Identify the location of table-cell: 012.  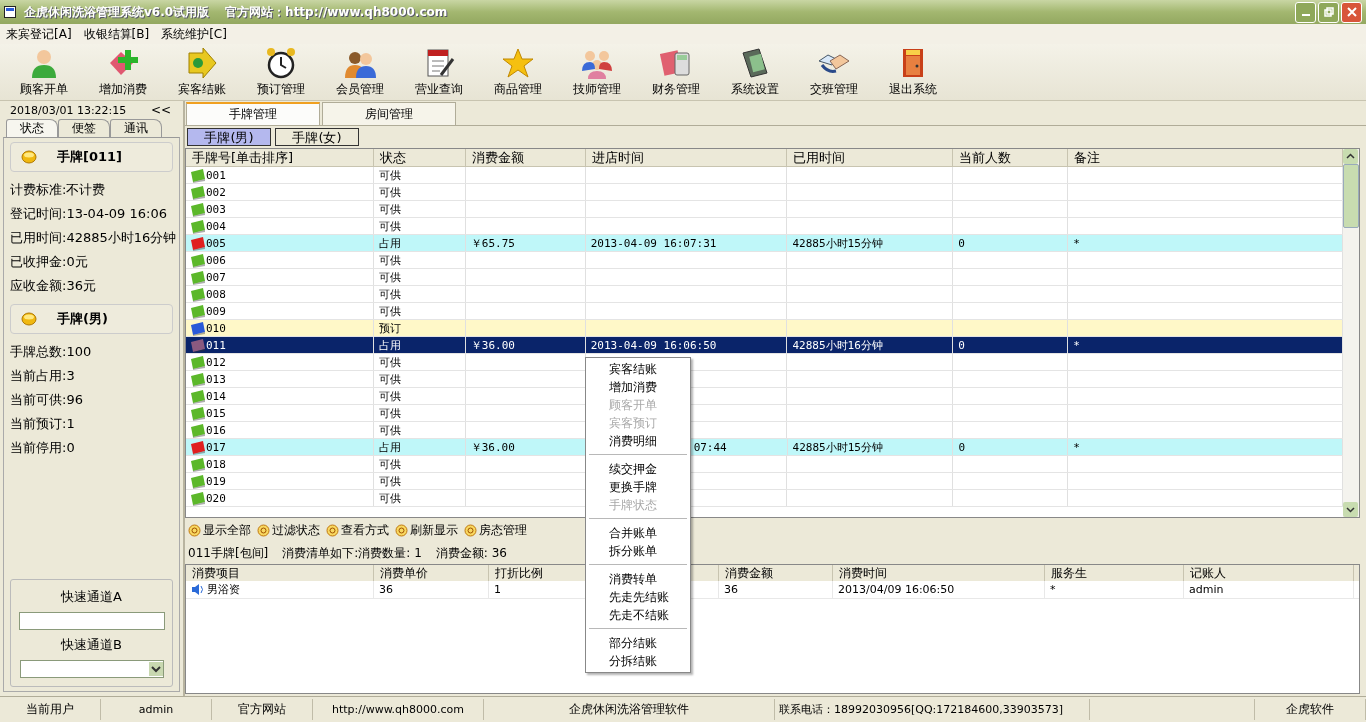
(216, 362).